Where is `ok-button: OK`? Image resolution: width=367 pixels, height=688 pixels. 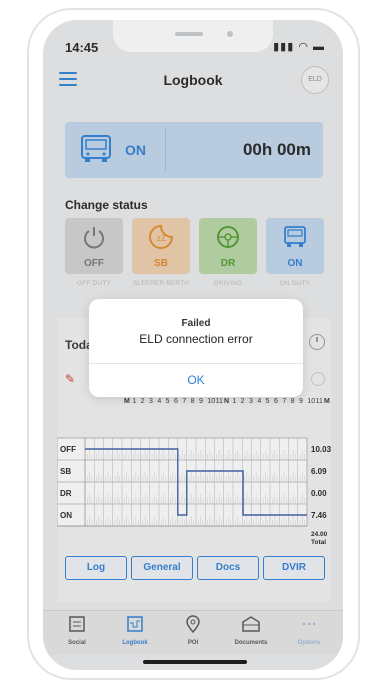
ok-button: OK is located at coordinates (196, 380).